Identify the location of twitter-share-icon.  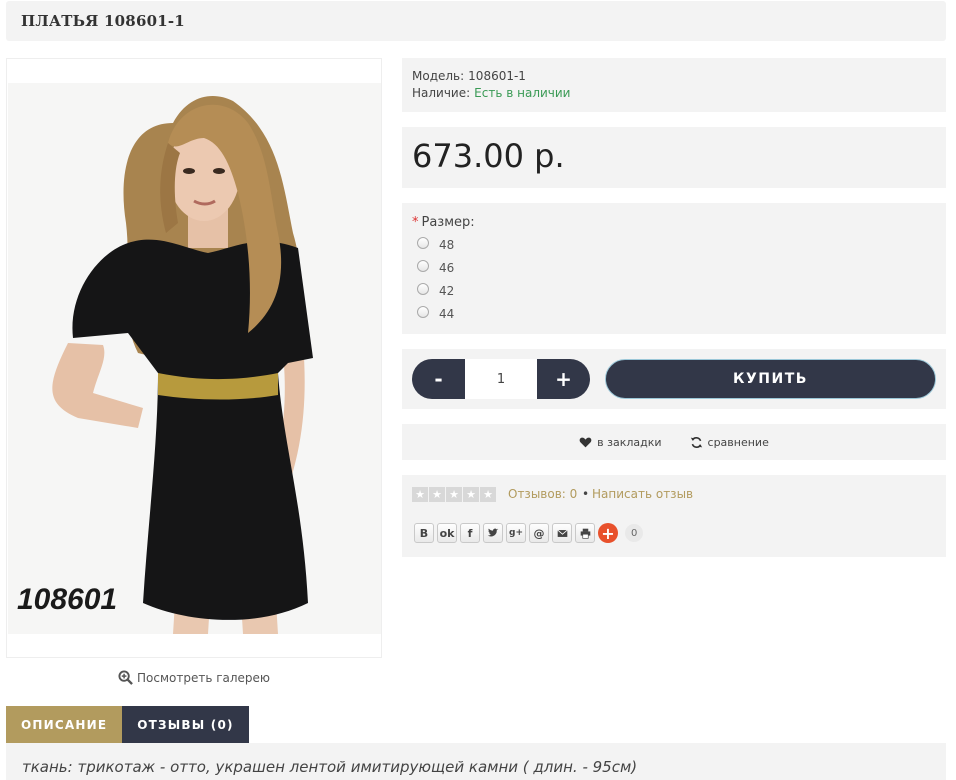
(493, 533).